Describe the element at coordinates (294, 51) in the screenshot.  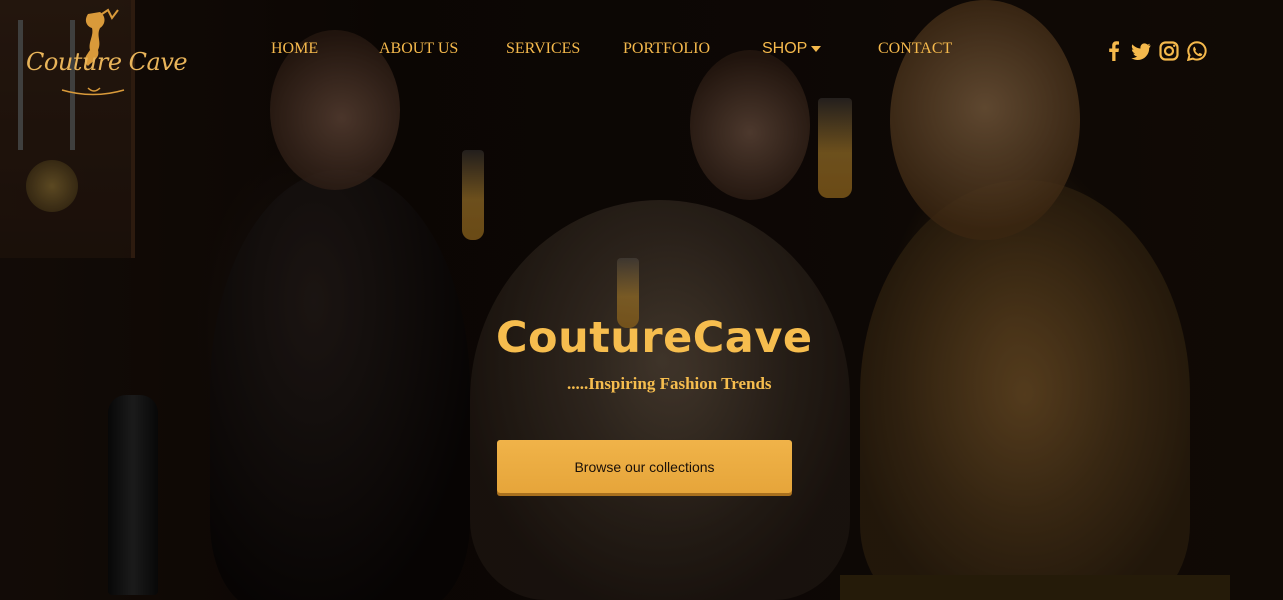
I see `nav-item-home: HOME` at that location.